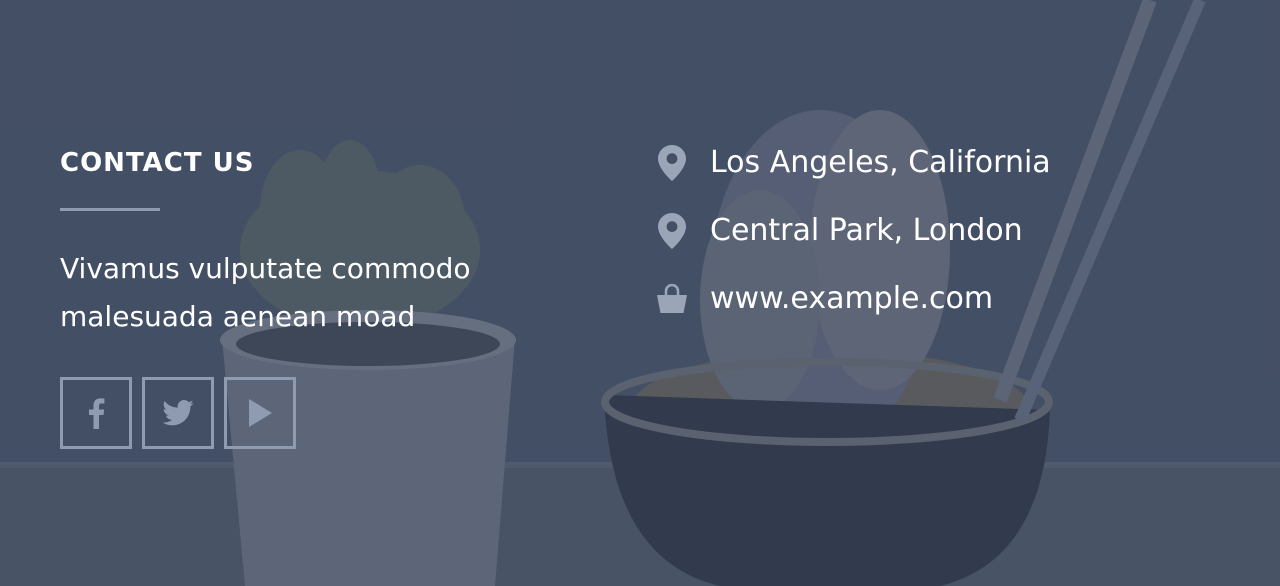 Image resolution: width=1280 pixels, height=586 pixels. Describe the element at coordinates (866, 230) in the screenshot. I see `address-text-london: Central Park, London` at that location.